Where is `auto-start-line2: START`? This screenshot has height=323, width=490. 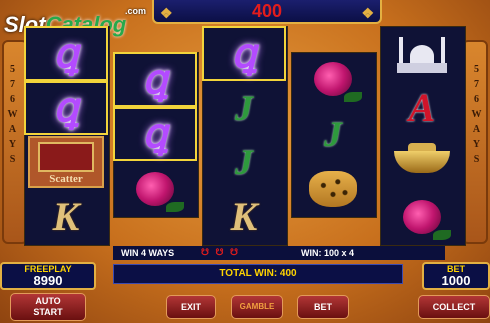
auto-start-line2: START is located at coordinates (48, 312).